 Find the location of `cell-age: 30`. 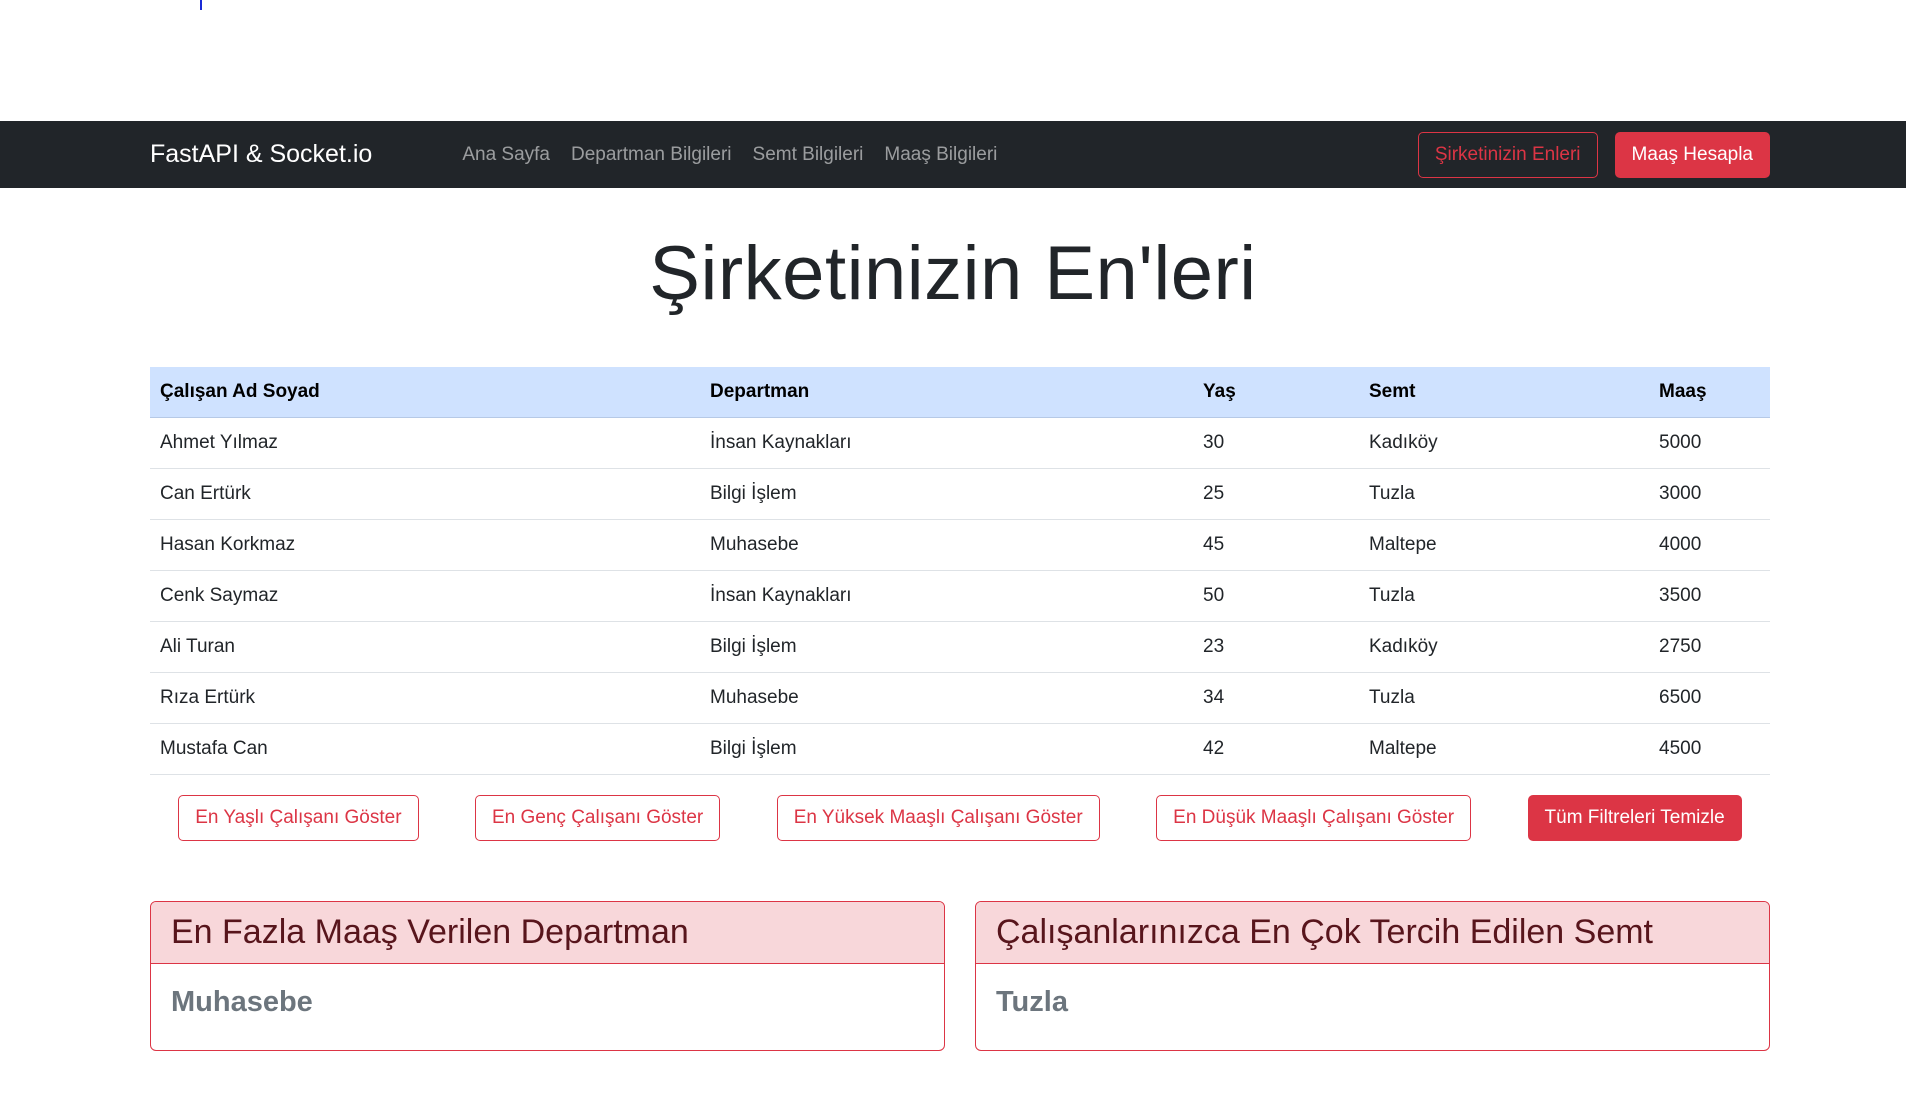

cell-age: 30 is located at coordinates (1276, 443).